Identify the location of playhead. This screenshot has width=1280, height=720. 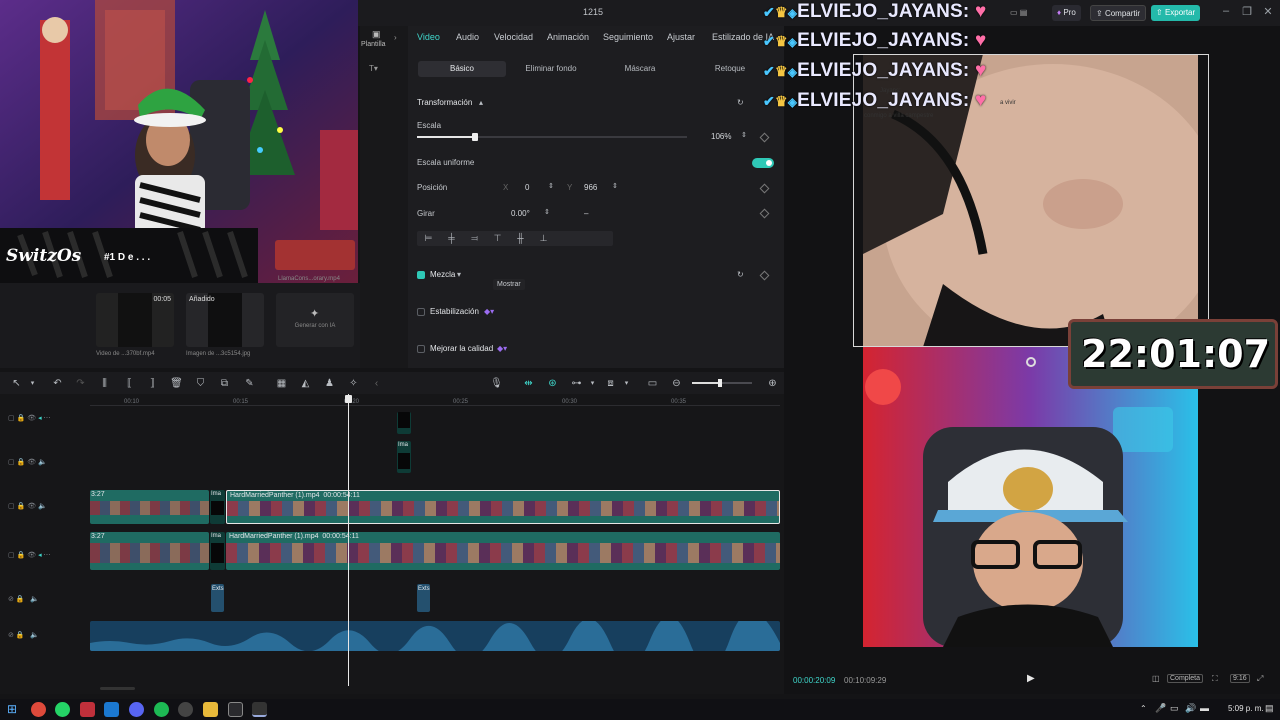
(348, 540).